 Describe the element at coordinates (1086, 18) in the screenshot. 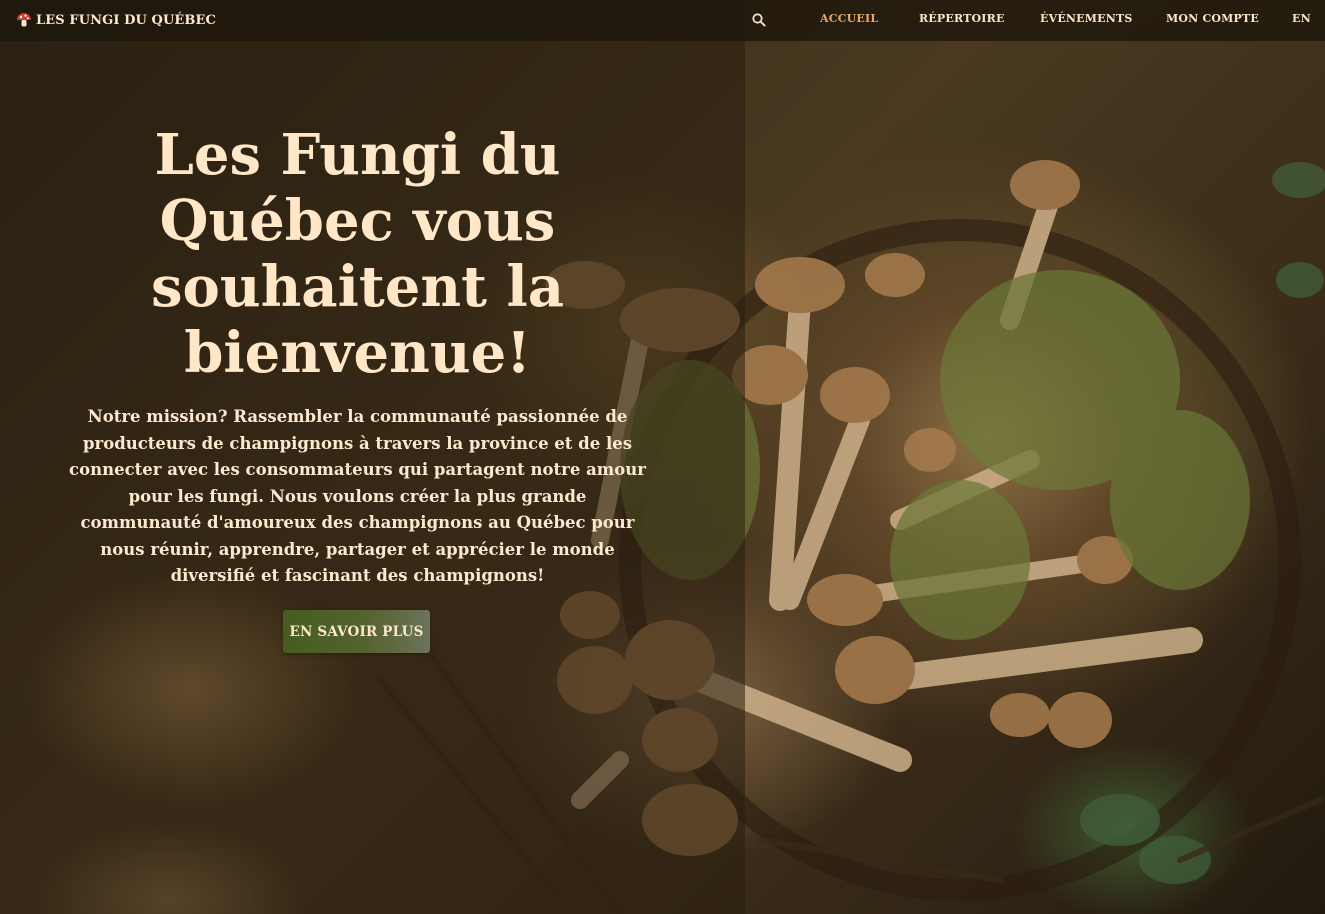

I see `nav-link-evenements: ÉVÉNEMENTS` at that location.